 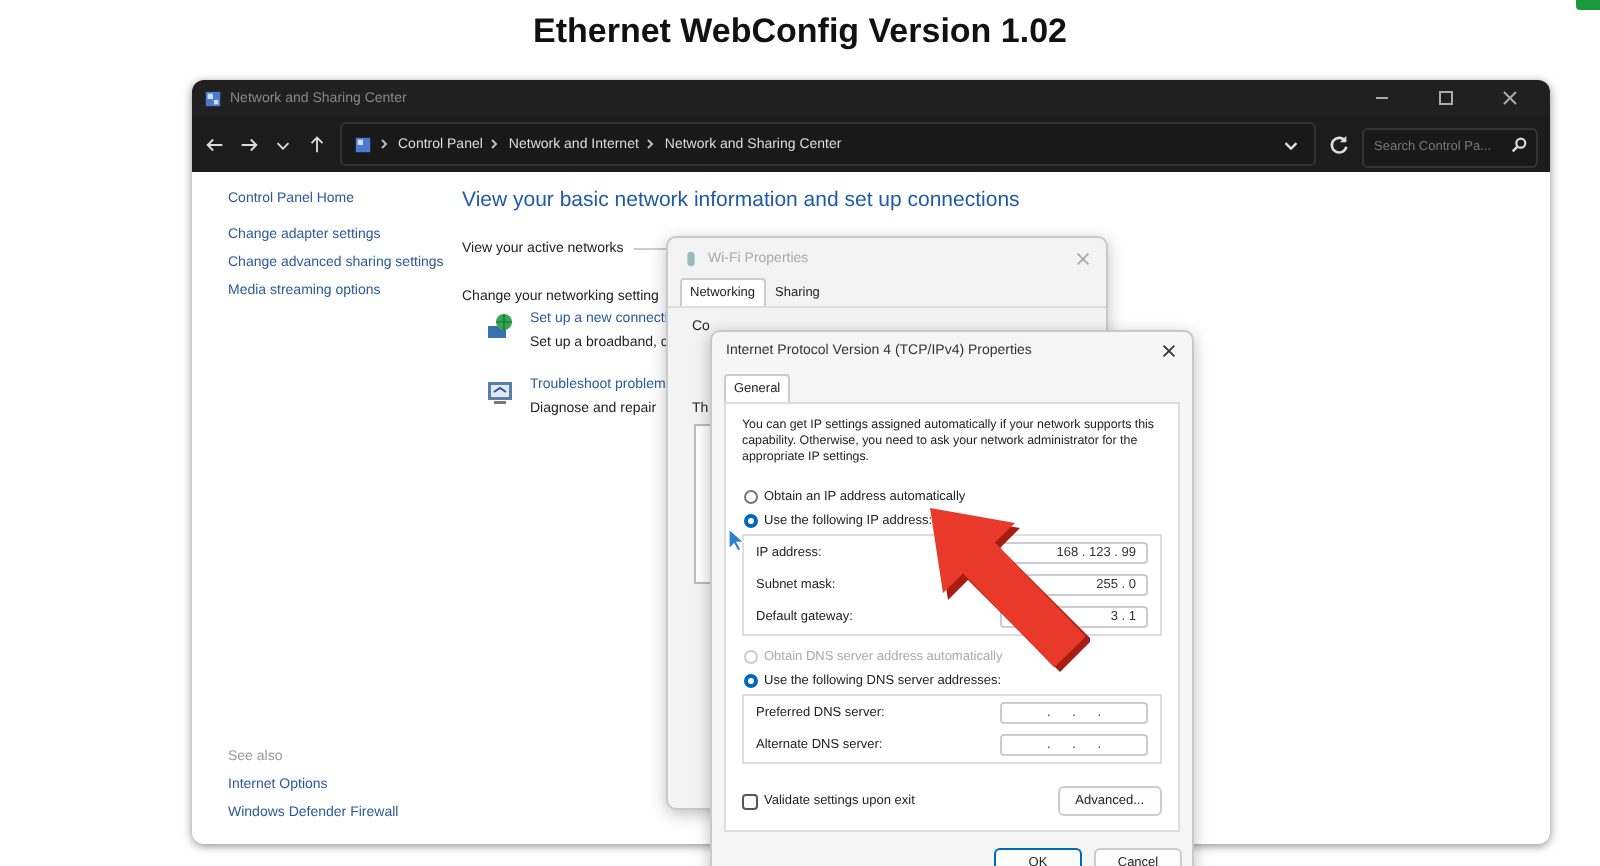 What do you see at coordinates (1519, 144) in the screenshot?
I see `search-icon` at bounding box center [1519, 144].